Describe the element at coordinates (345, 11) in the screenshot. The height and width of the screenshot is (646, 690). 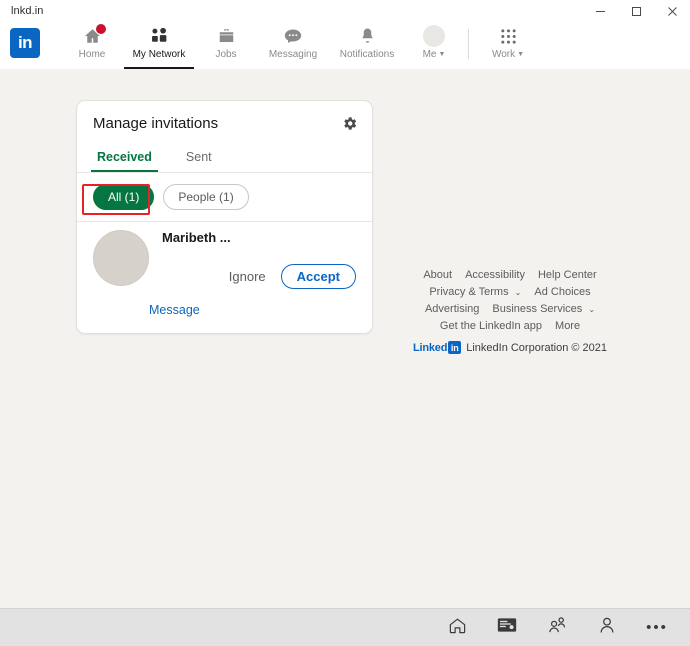
I see `window-titlebar: lnkd.in` at that location.